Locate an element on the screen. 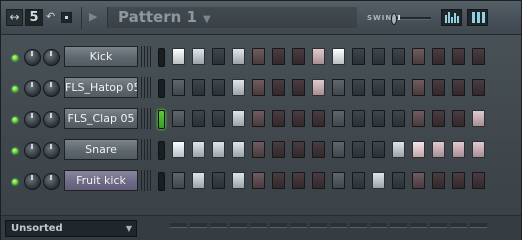  swing-slider is located at coordinates (411, 19).